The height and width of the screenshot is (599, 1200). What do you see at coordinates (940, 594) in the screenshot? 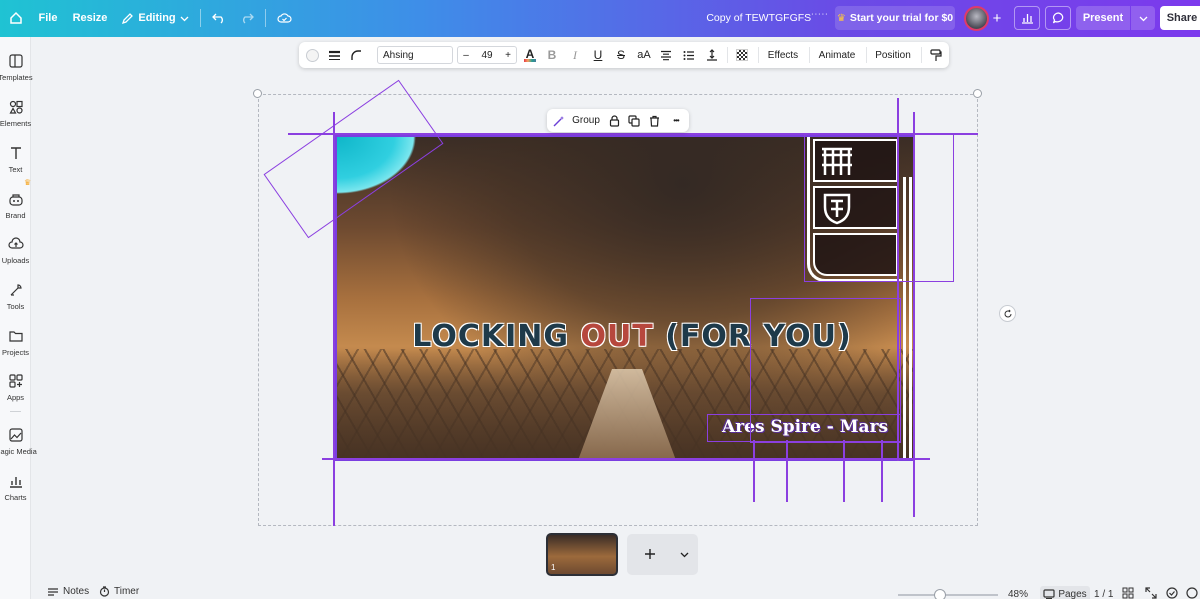
I see `zoom-slider-knob` at bounding box center [940, 594].